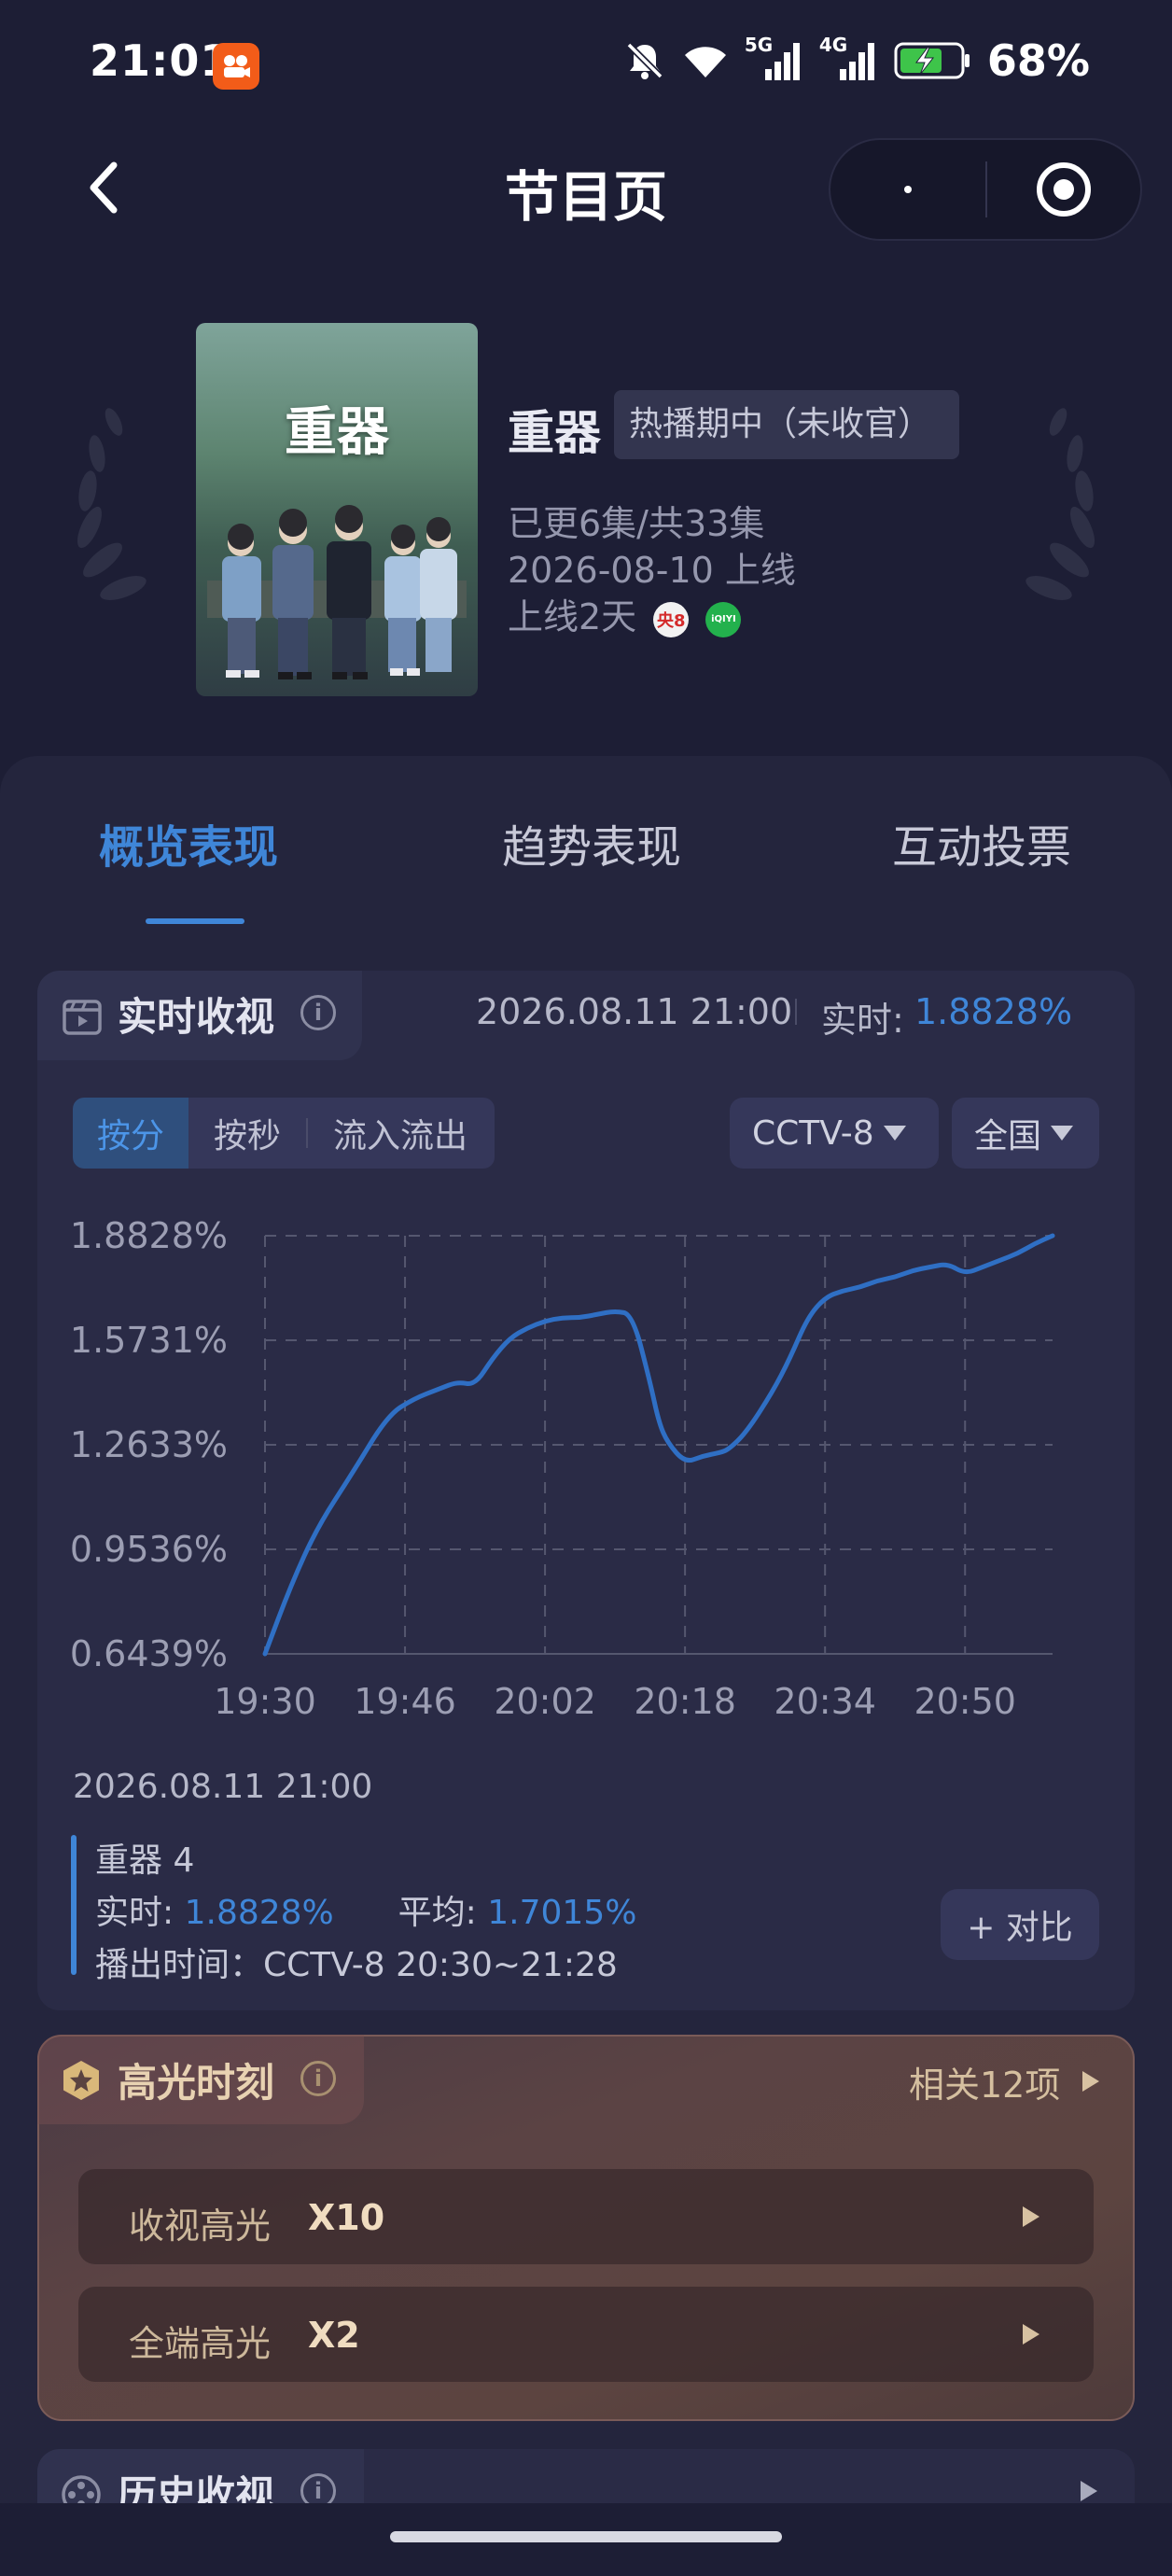  I want to click on tab-active-indicator, so click(195, 921).